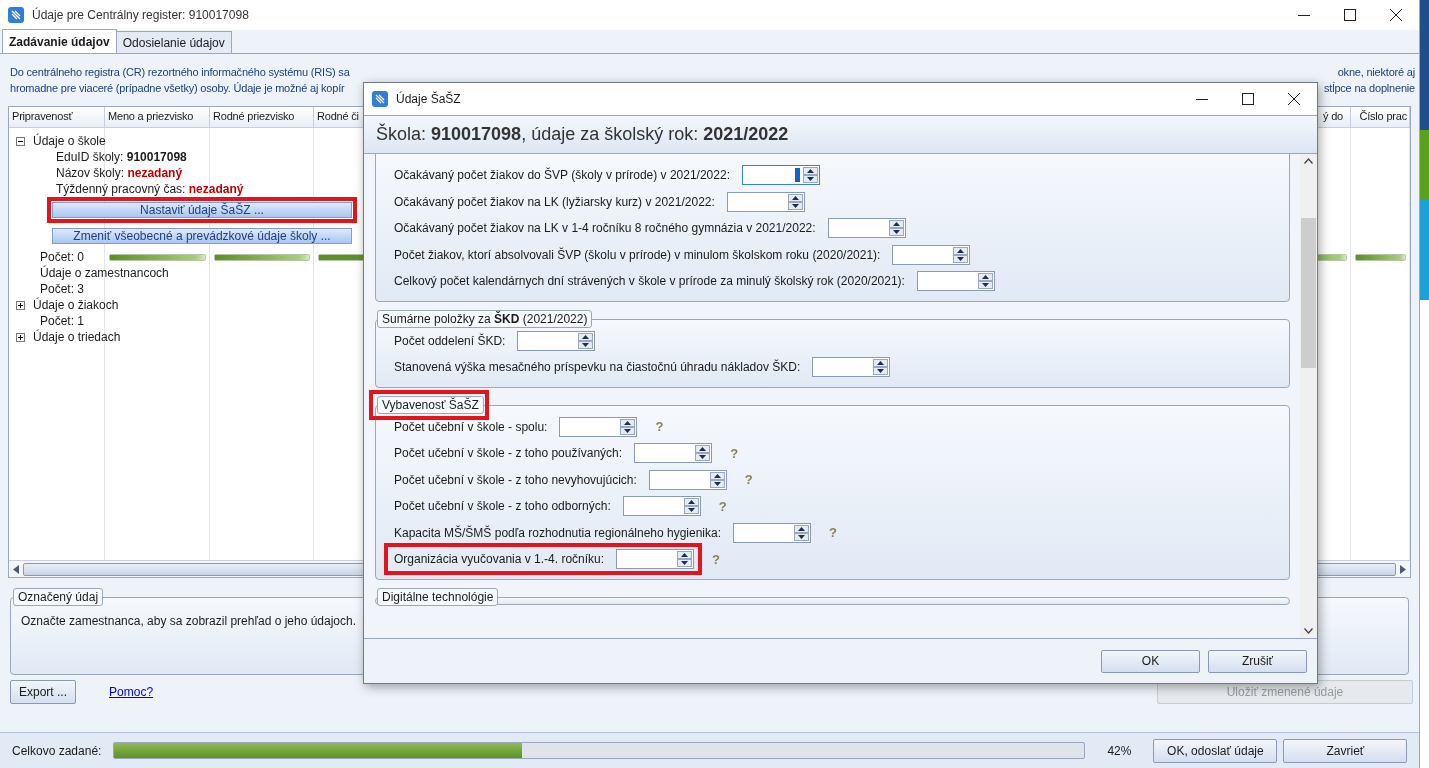 The height and width of the screenshot is (768, 1429). Describe the element at coordinates (69, 141) in the screenshot. I see `tree-item: Údaje o škole` at that location.